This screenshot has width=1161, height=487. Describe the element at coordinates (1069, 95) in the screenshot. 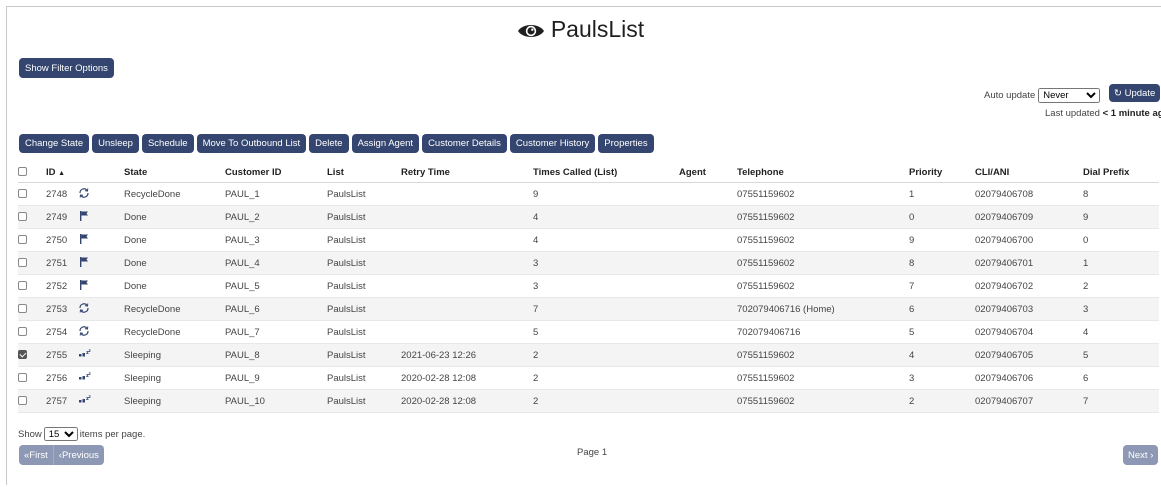

I see `auto-update-select: Never` at that location.